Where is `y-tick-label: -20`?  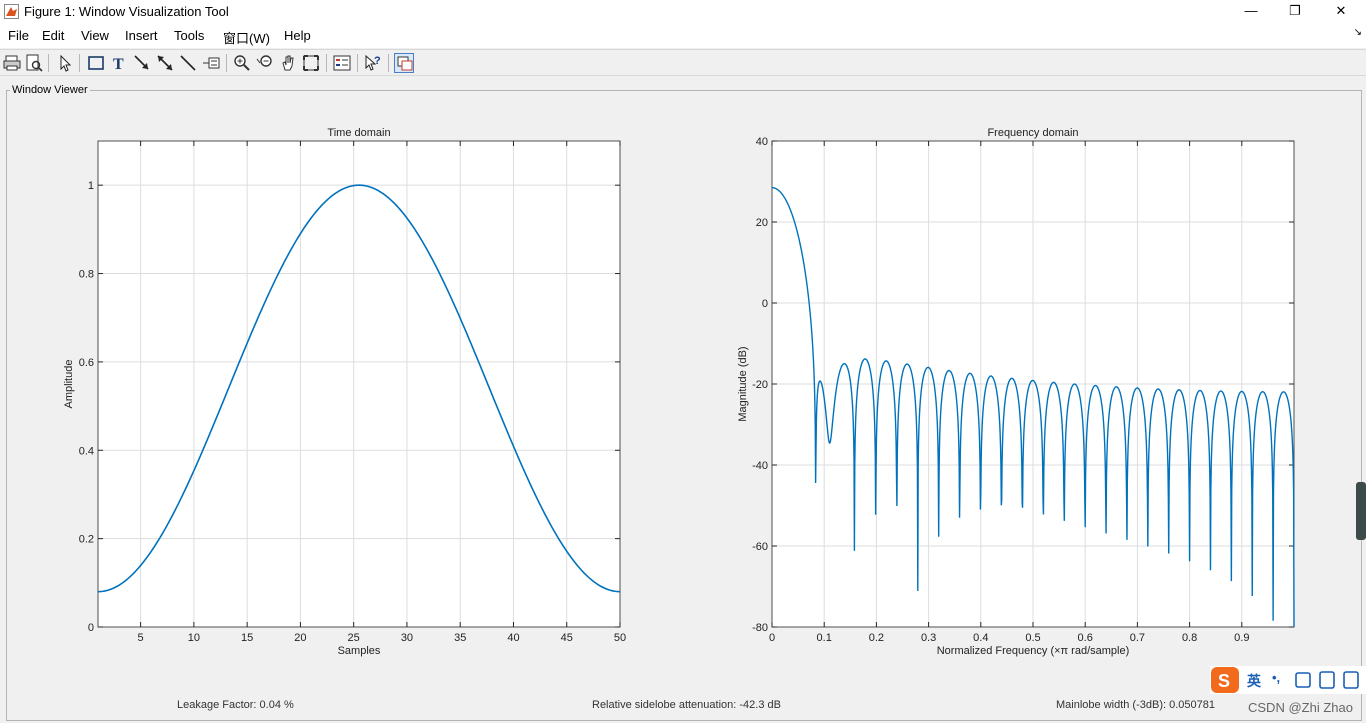 y-tick-label: -20 is located at coordinates (760, 385).